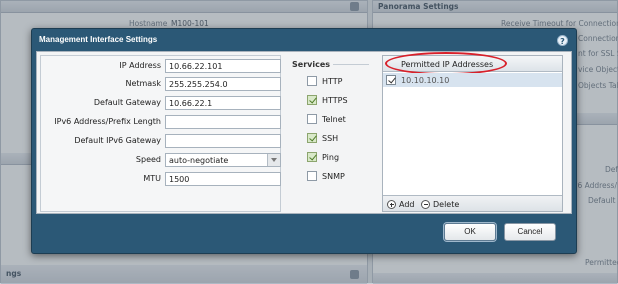  I want to click on netmask-row: Netmask 255.255.254.0, so click(161, 84).